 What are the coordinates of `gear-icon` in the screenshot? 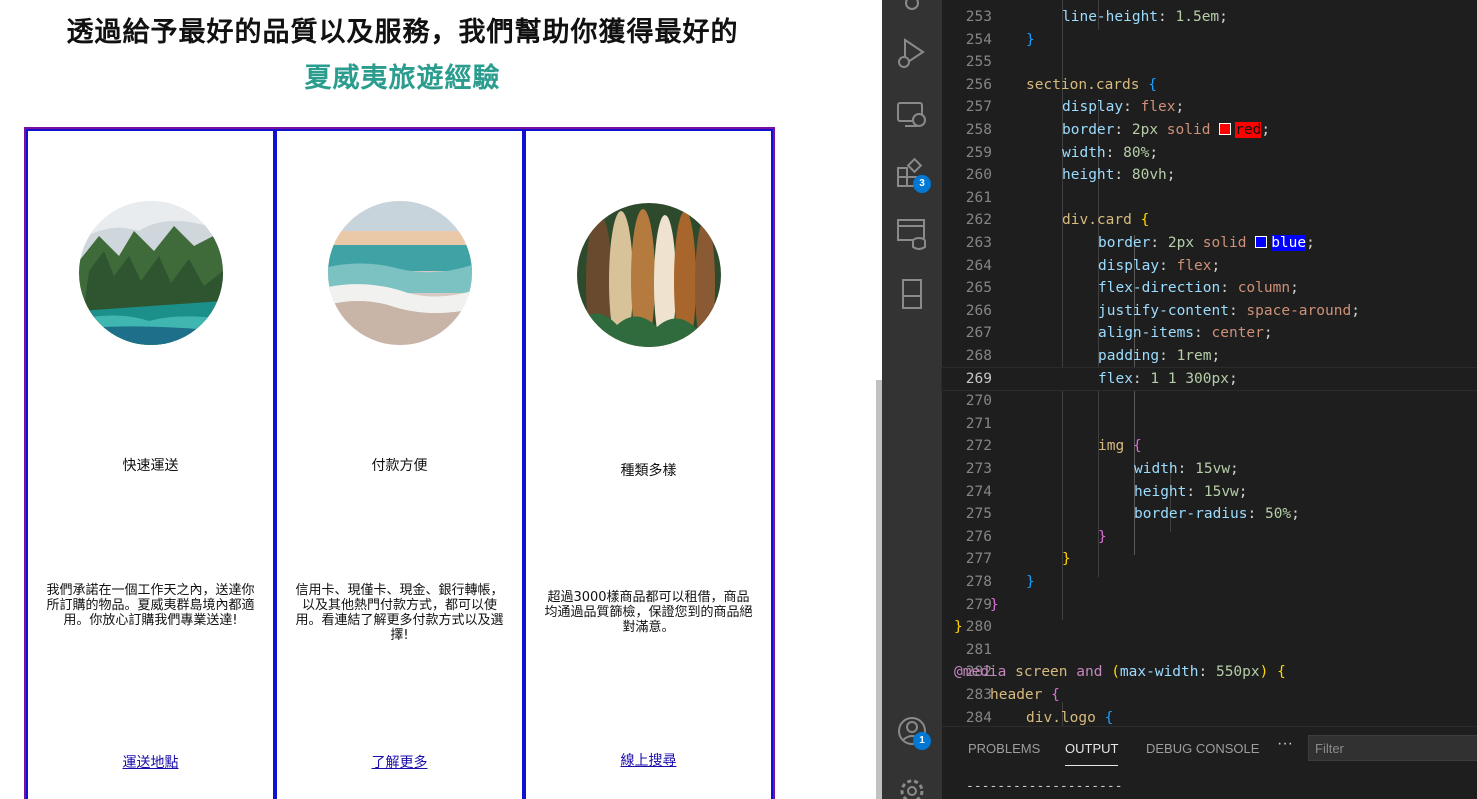 It's located at (912, 786).